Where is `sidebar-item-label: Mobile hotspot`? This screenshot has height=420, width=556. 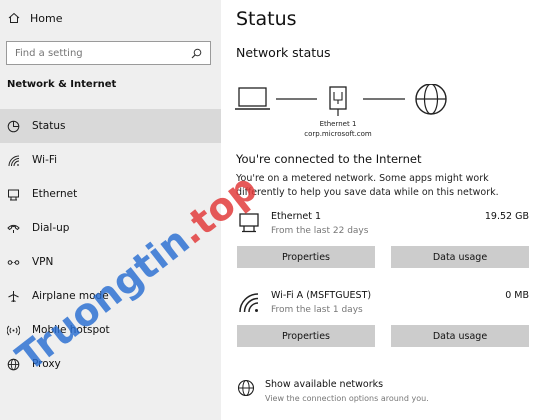
sidebar-item-label: Mobile hotspot is located at coordinates (71, 330).